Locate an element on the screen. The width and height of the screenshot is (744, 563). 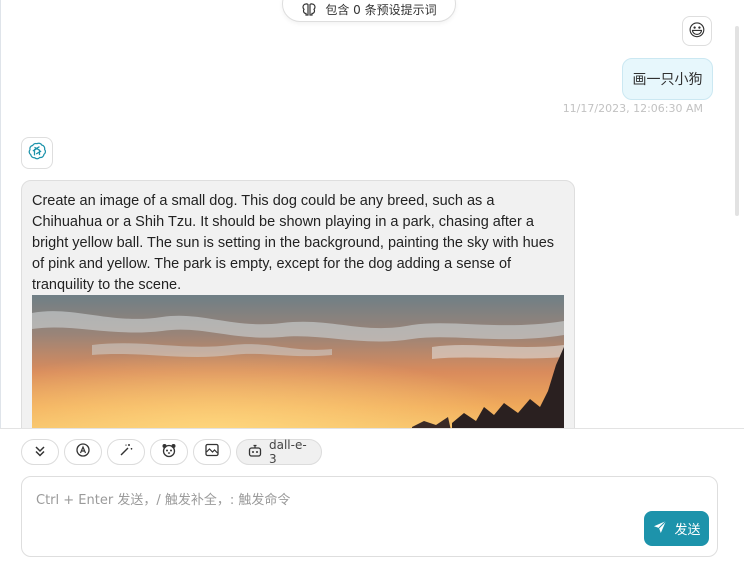
prompt-suggest-button is located at coordinates (126, 452).